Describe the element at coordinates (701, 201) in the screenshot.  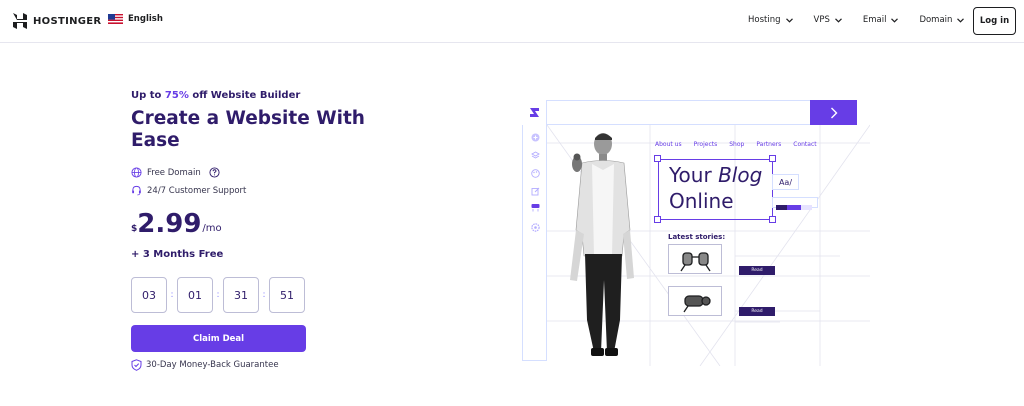
I see `blog-title-part: Online` at that location.